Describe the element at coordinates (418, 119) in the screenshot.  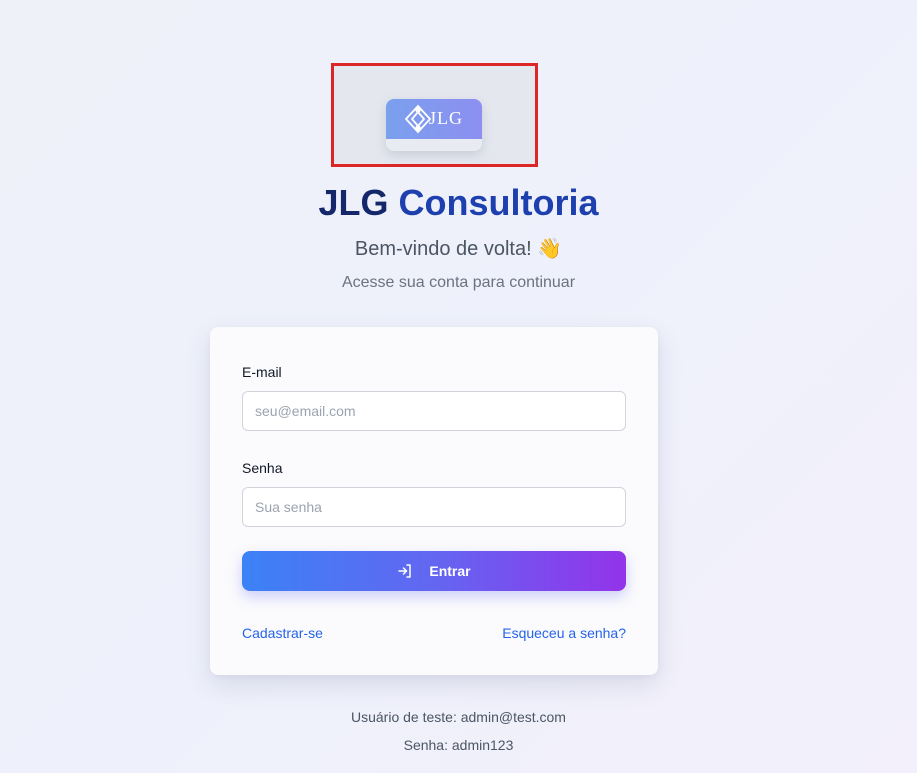
I see `diamond-logo-icon` at that location.